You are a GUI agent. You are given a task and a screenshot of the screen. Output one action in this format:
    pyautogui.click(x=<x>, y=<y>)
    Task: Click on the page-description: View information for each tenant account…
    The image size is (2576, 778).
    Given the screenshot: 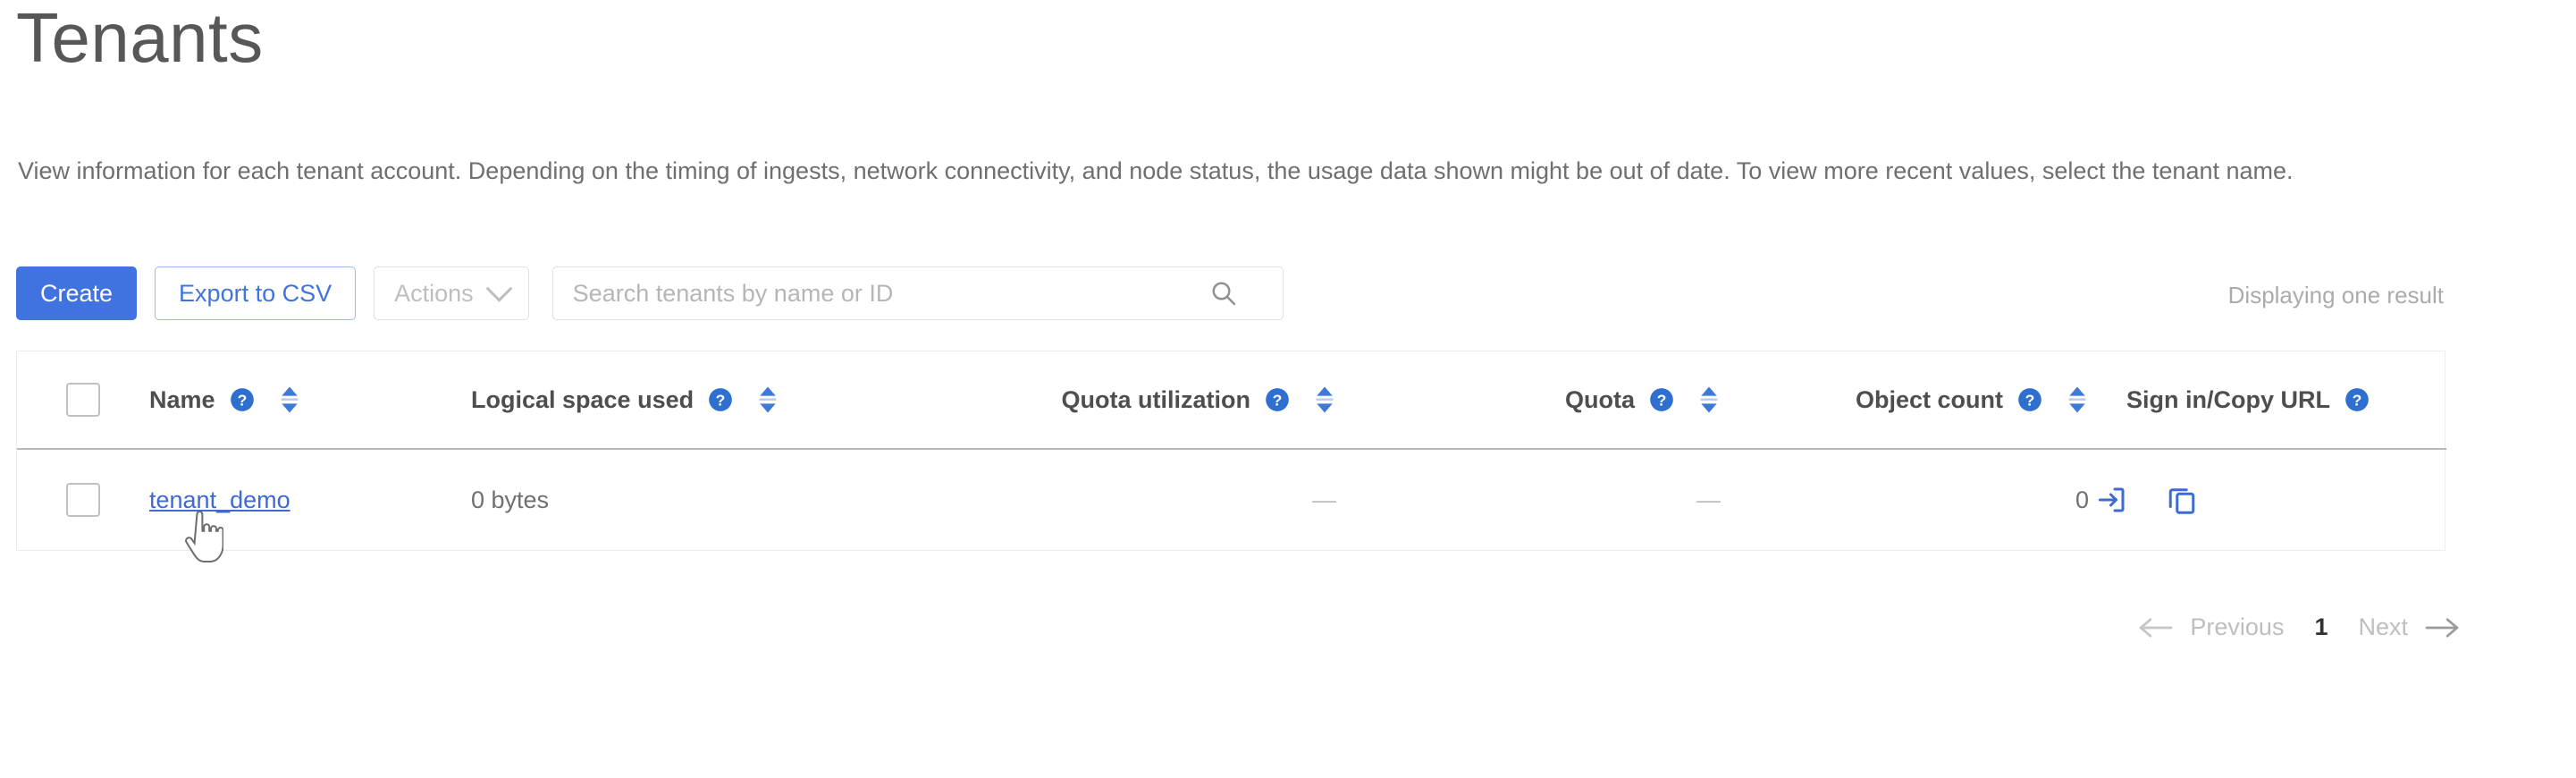 What is the action you would take?
    pyautogui.click(x=1156, y=170)
    